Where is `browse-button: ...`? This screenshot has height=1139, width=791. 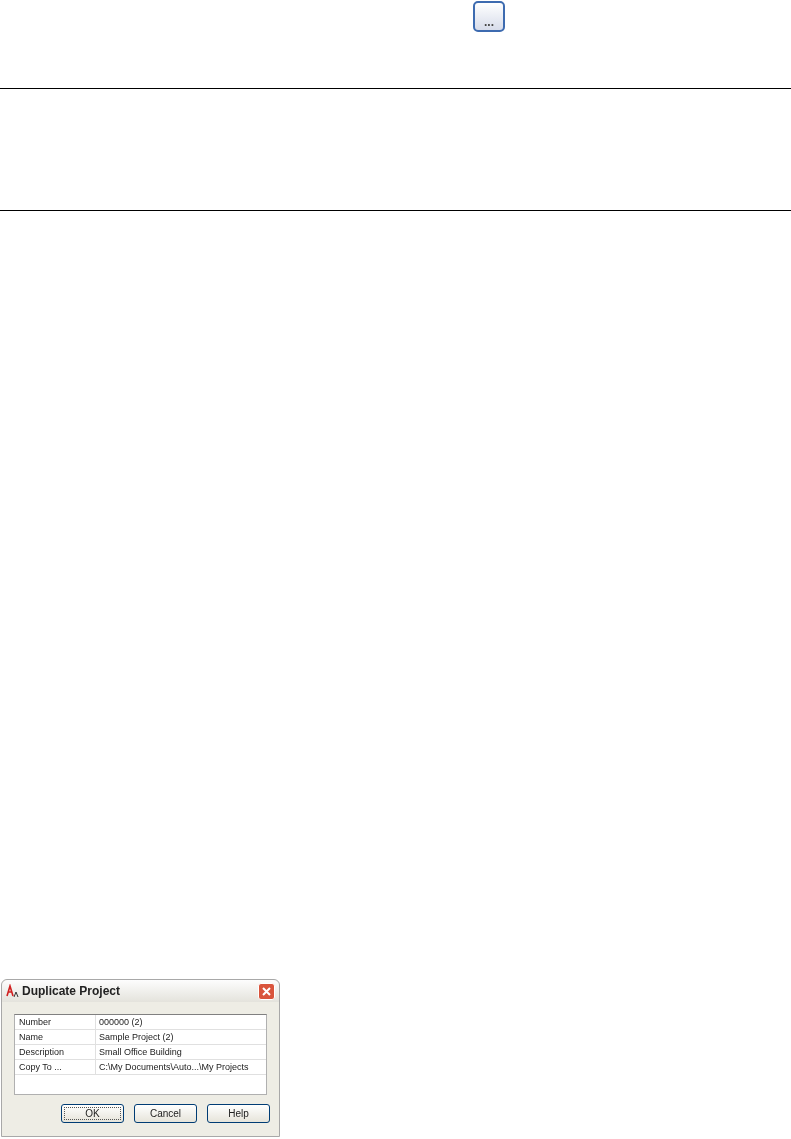
browse-button: ... is located at coordinates (489, 16).